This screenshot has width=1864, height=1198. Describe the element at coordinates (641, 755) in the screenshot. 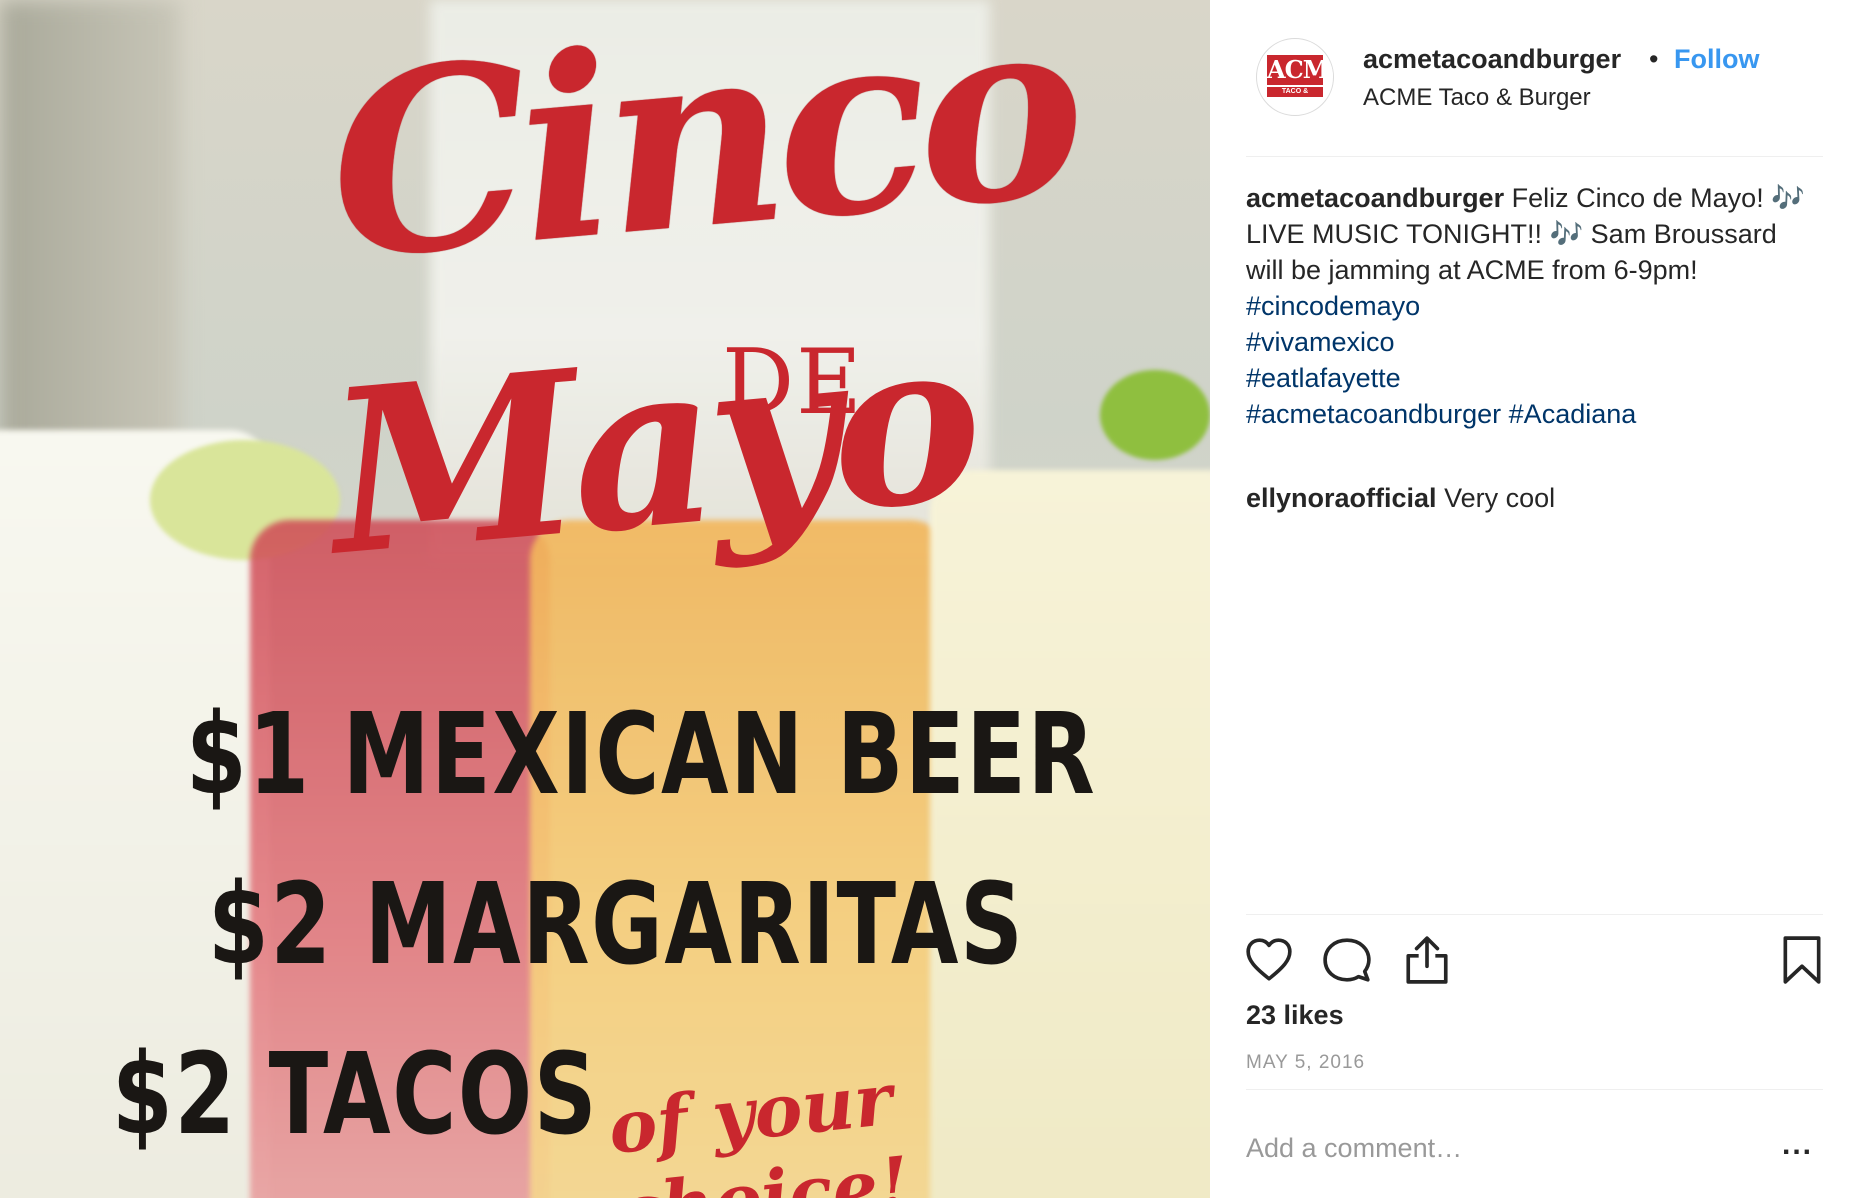

I see `deal-beer: $1 MEXICAN BEER` at that location.